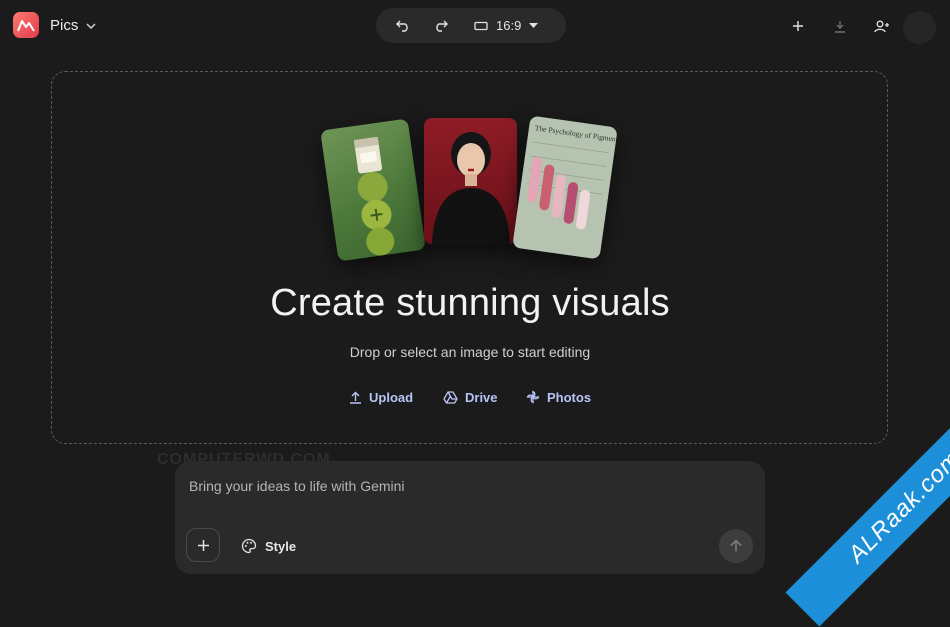 This screenshot has height=627, width=950. I want to click on photos-label: Photos, so click(569, 397).